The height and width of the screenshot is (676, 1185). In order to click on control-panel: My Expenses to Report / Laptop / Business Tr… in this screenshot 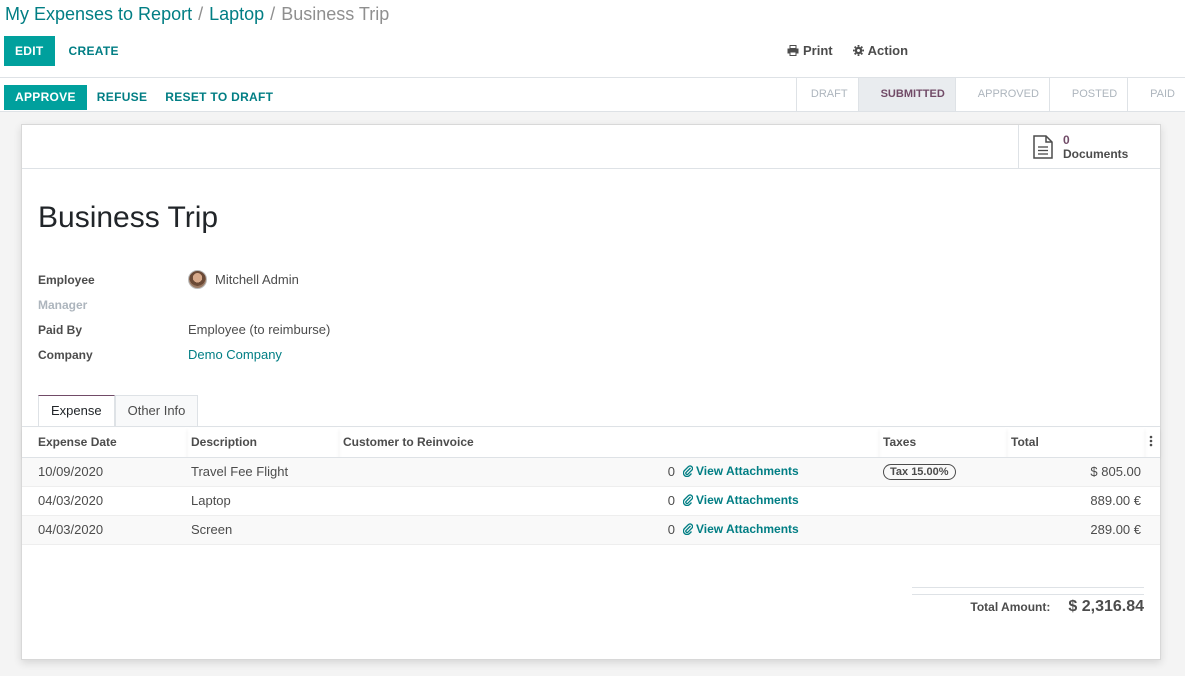, I will do `click(592, 39)`.